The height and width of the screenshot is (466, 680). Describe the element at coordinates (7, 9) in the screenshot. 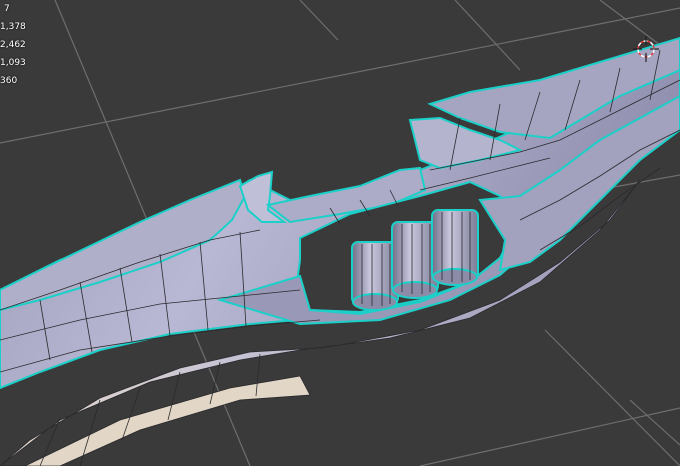

I see `stat-objects: 7` at that location.